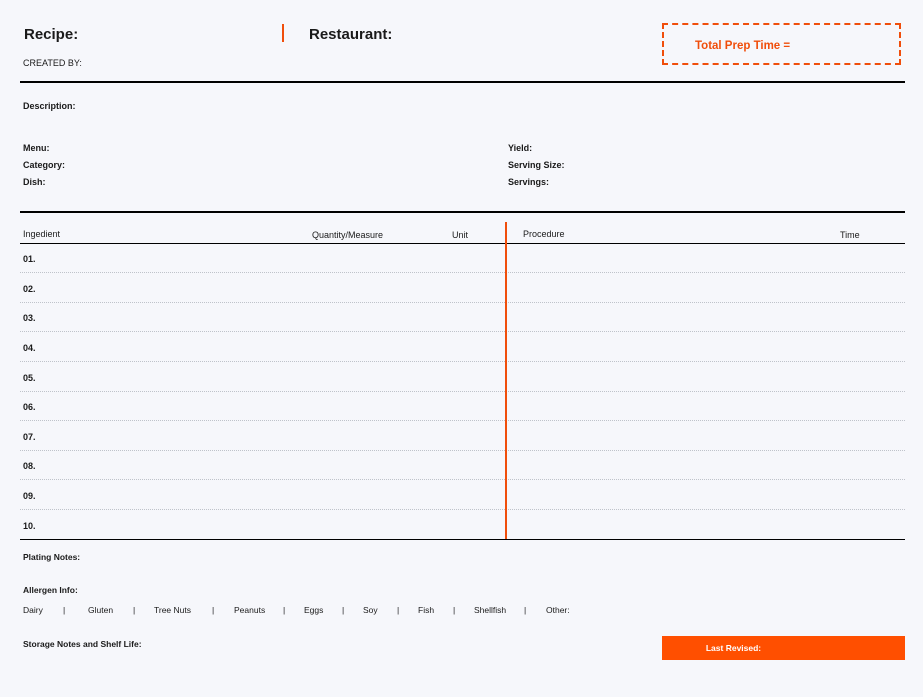 The height and width of the screenshot is (697, 923). Describe the element at coordinates (29, 348) in the screenshot. I see `table-row-number: 04.` at that location.